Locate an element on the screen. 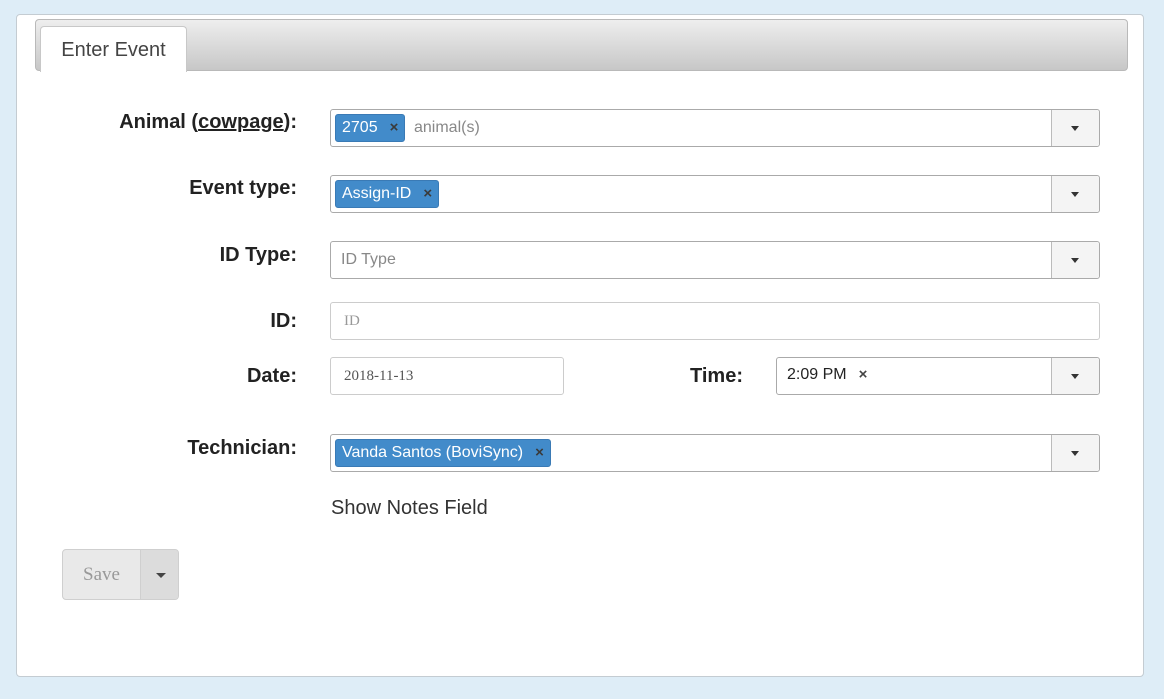  time-select: 2:09 PM × is located at coordinates (938, 376).